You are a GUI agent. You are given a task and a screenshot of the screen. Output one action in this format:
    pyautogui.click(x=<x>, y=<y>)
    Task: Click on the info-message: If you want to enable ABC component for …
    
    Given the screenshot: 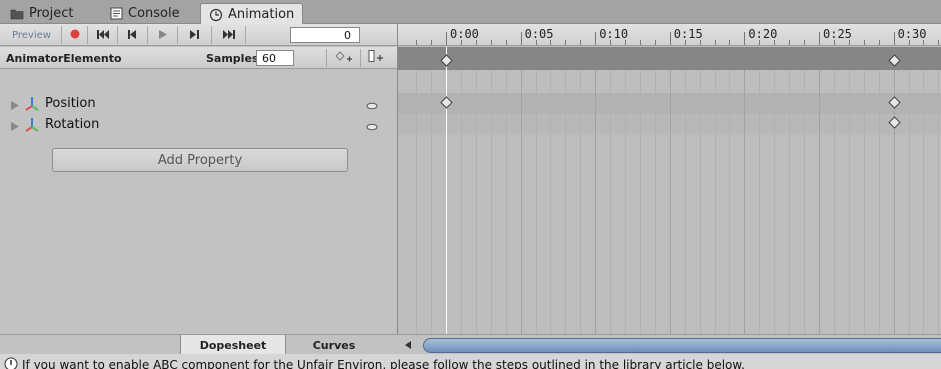 What is the action you would take?
    pyautogui.click(x=470, y=361)
    